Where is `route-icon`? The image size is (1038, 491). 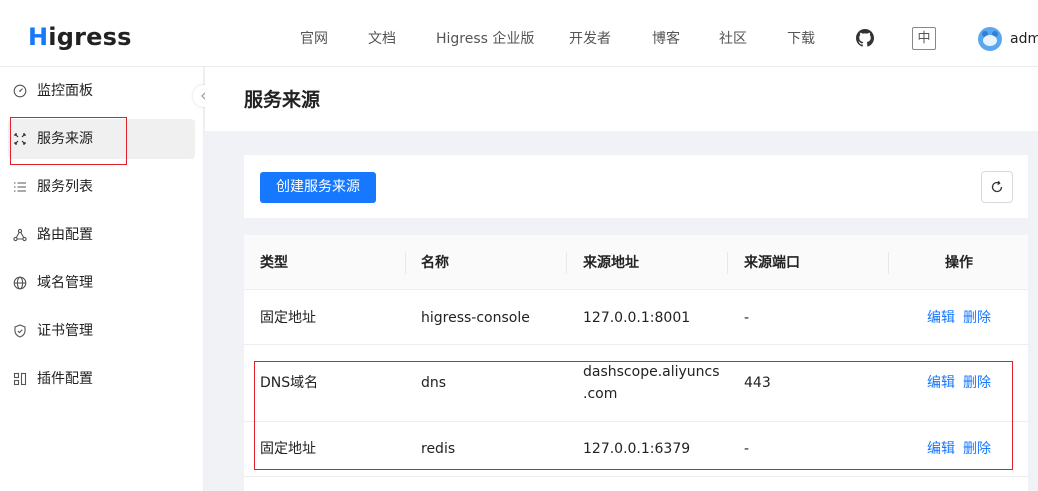 route-icon is located at coordinates (20, 235).